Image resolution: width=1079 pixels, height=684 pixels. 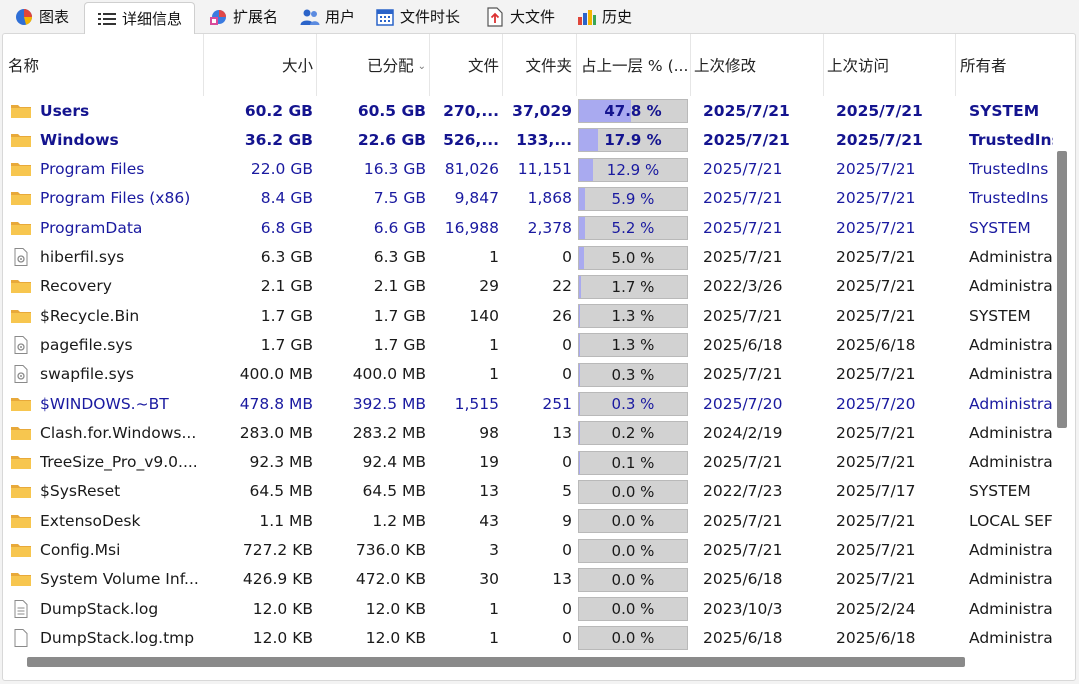 I want to click on column-header-name: 名称, so click(x=103, y=65).